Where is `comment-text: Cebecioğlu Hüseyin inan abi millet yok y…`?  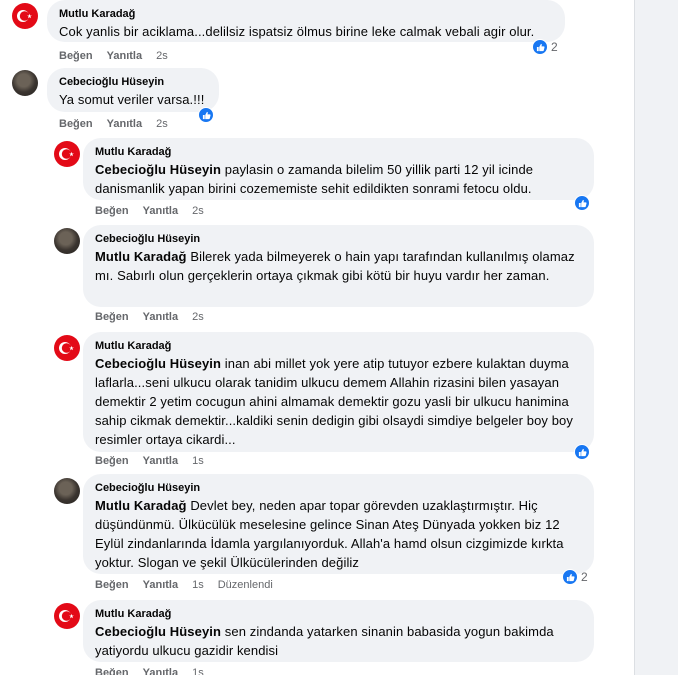
comment-text: Cebecioğlu Hüseyin inan abi millet yok y… is located at coordinates (338, 401).